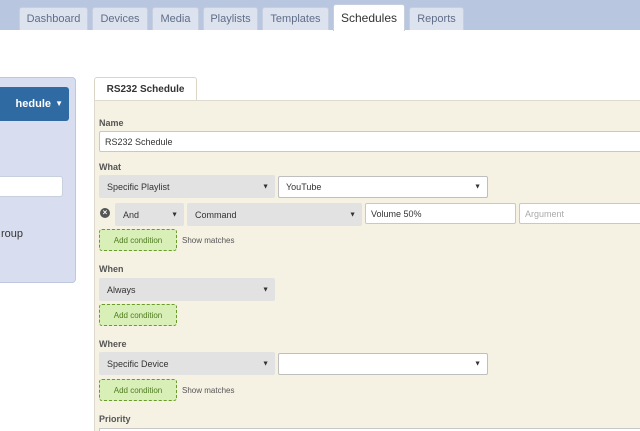 The height and width of the screenshot is (431, 640). What do you see at coordinates (138, 186) in the screenshot?
I see `what-type-value: Specific Playlist` at bounding box center [138, 186].